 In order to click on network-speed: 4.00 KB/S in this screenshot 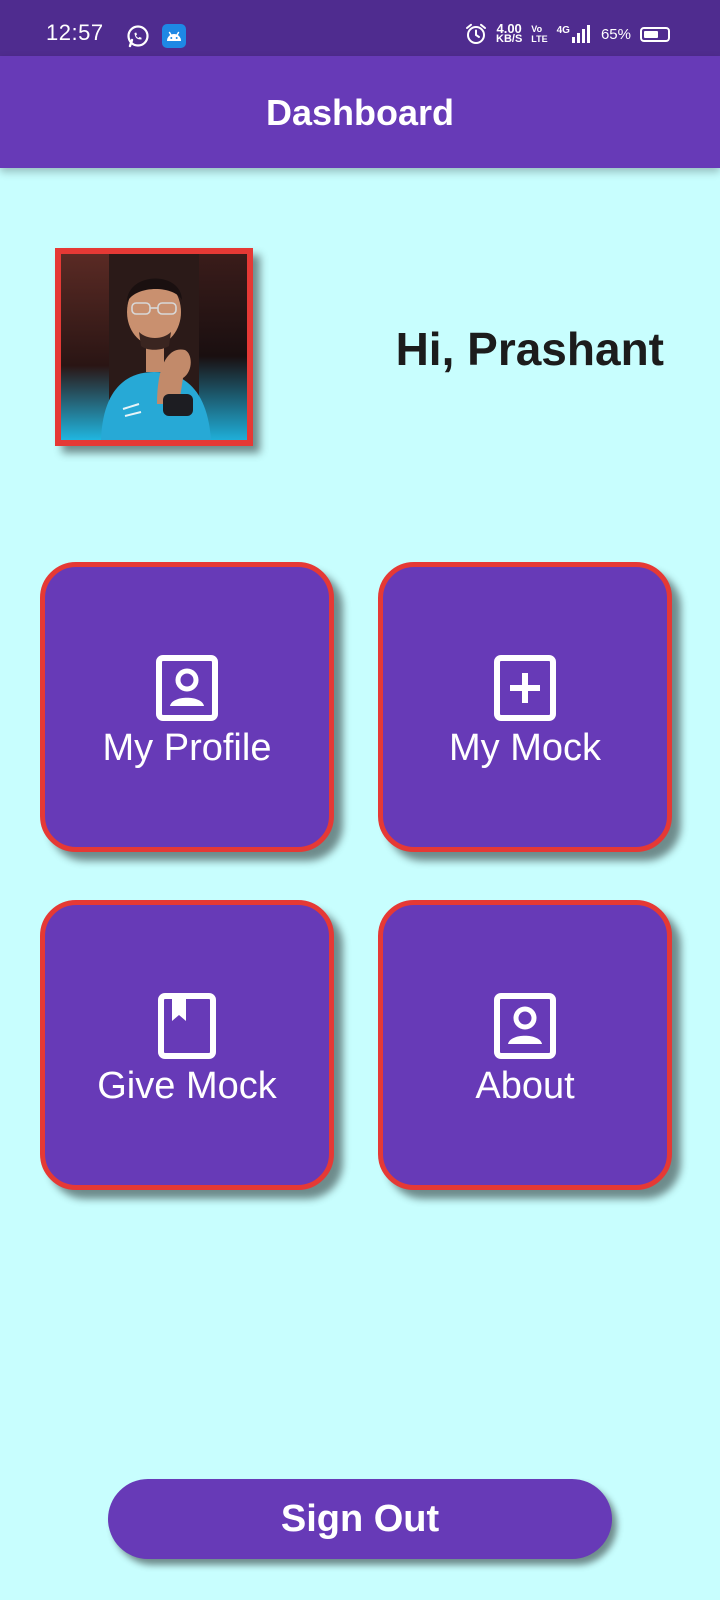, I will do `click(509, 33)`.